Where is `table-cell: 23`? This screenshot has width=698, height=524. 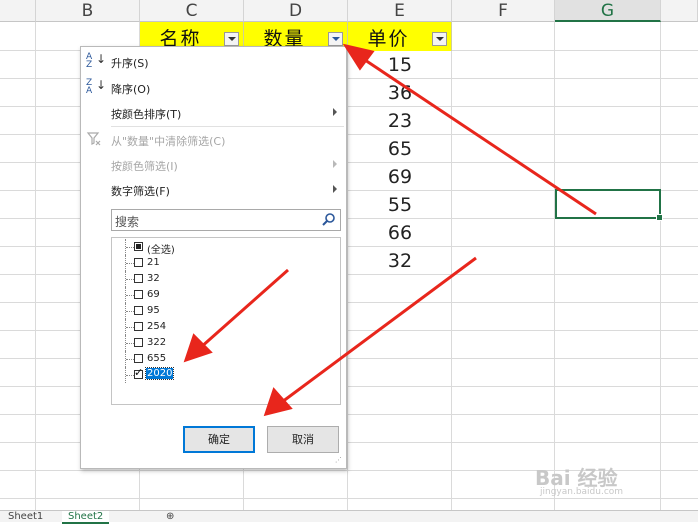 table-cell: 23 is located at coordinates (400, 121).